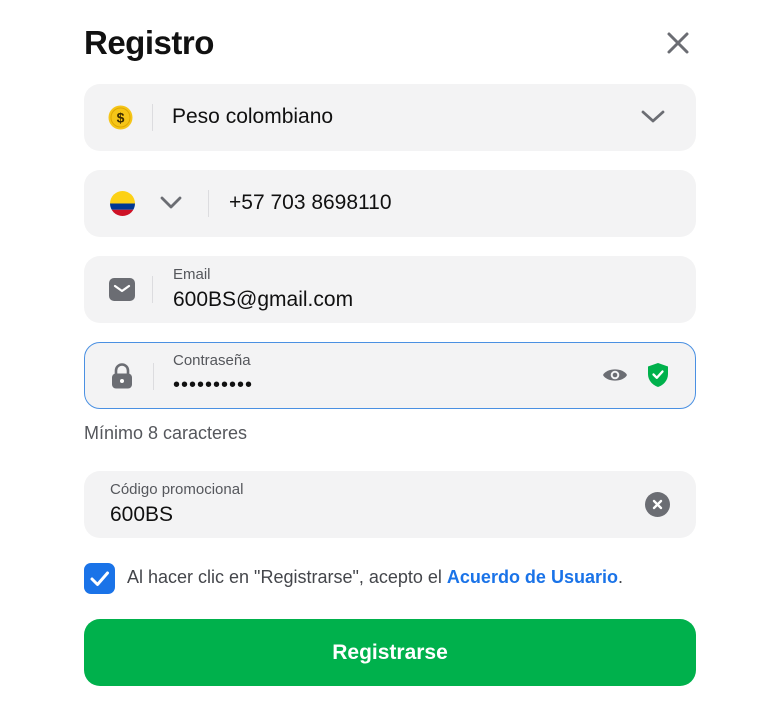 This screenshot has height=714, width=780. I want to click on phone-field: +57 703 8698110, so click(390, 203).